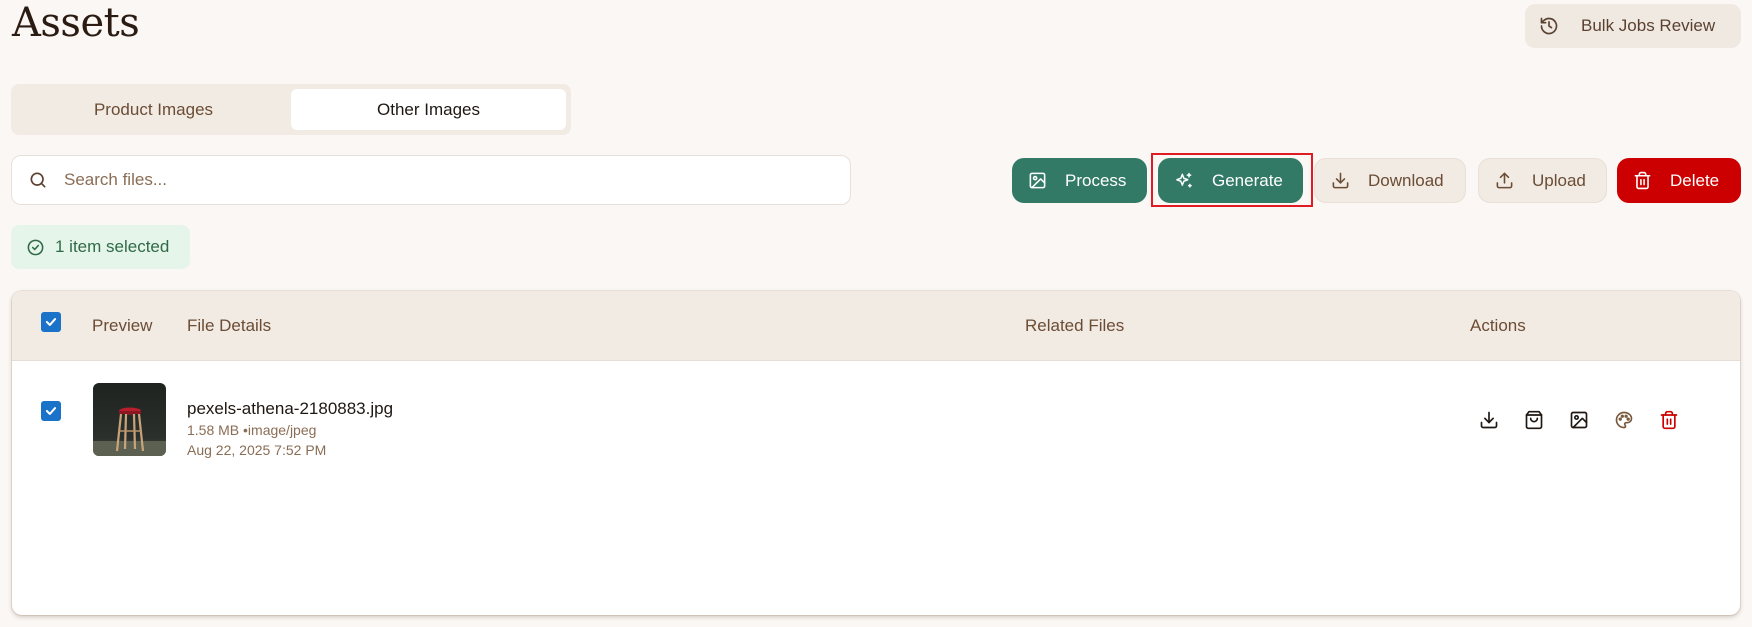 The width and height of the screenshot is (1752, 627). What do you see at coordinates (35, 247) in the screenshot?
I see `check-circle-icon` at bounding box center [35, 247].